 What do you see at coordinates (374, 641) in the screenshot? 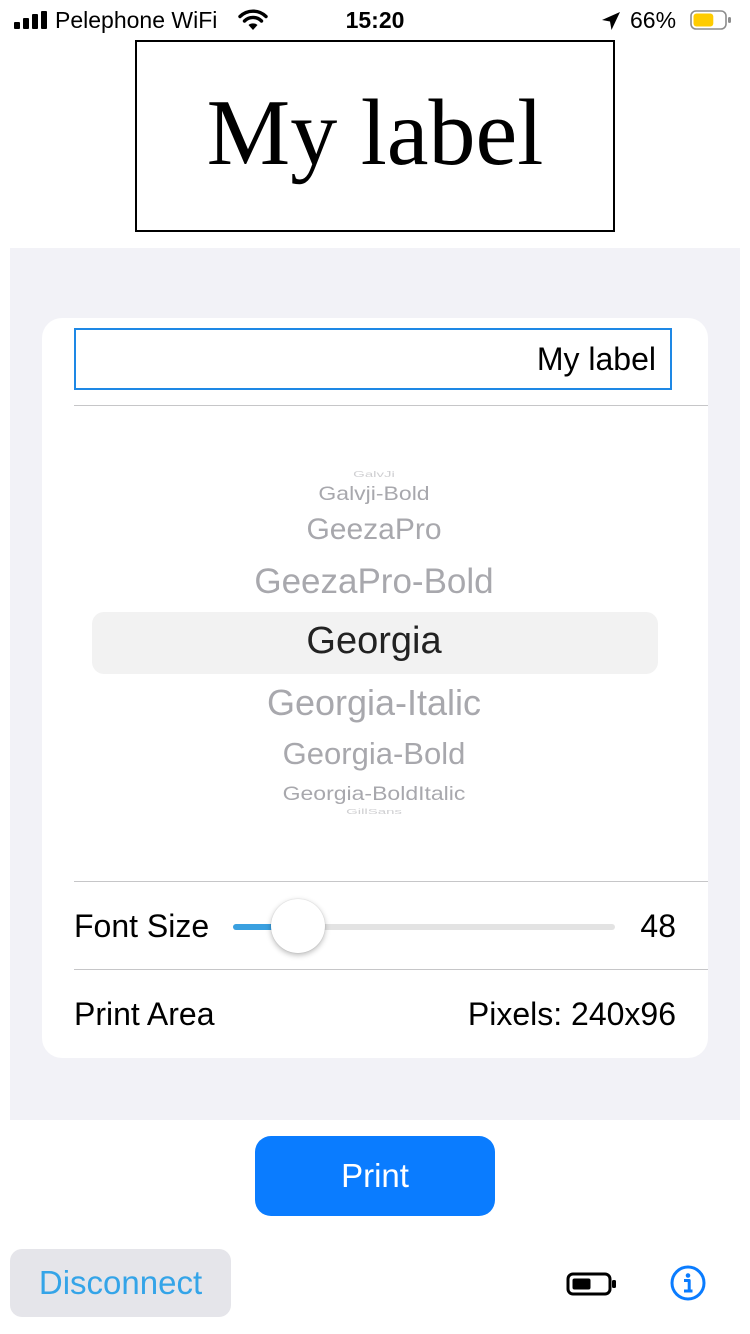
I see `font-picker-item-selected: Georgia` at bounding box center [374, 641].